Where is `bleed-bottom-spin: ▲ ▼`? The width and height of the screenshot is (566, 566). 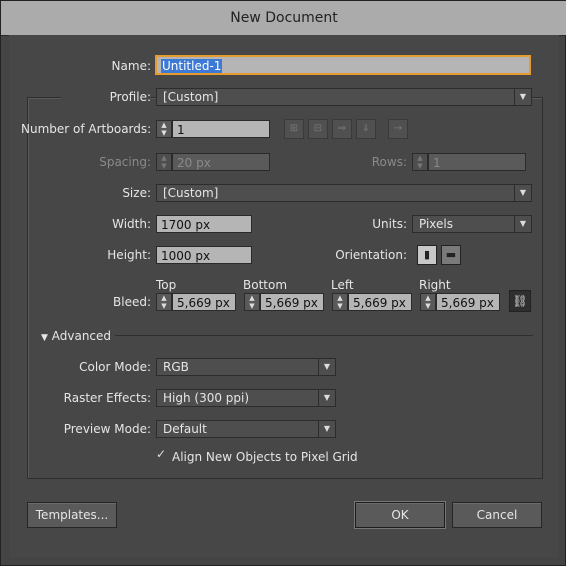
bleed-bottom-spin: ▲ ▼ is located at coordinates (252, 302).